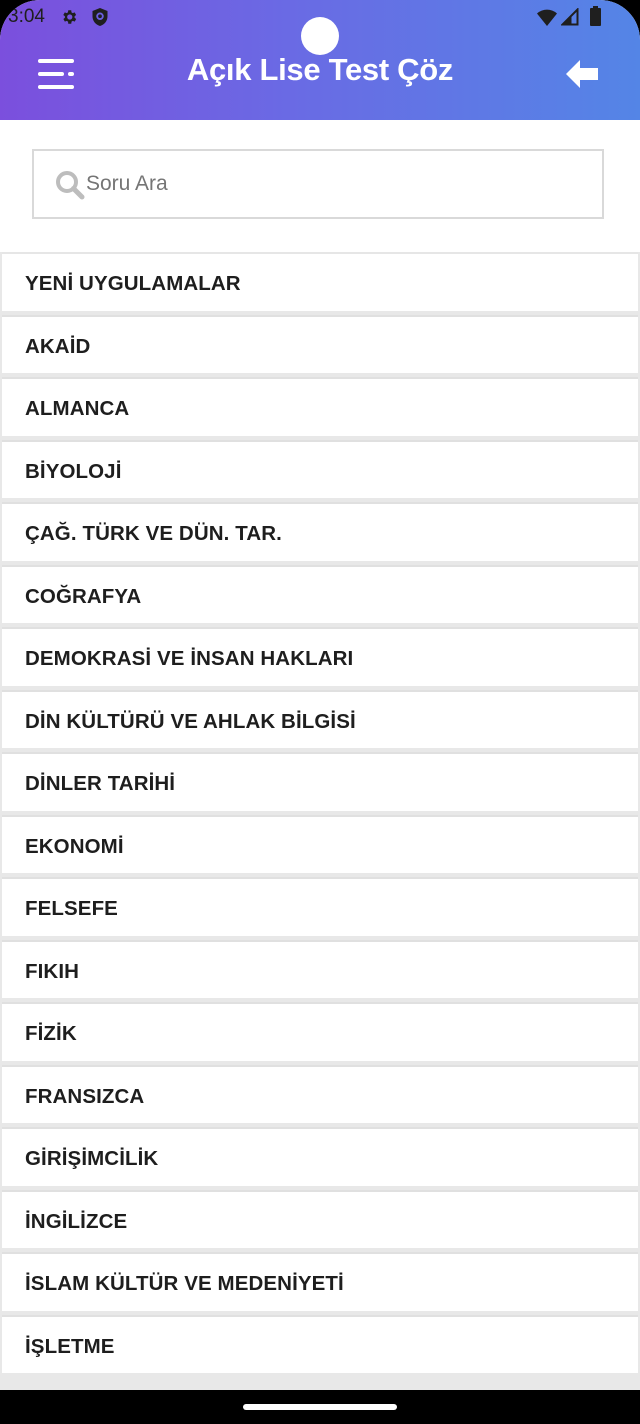 The height and width of the screenshot is (1424, 640). What do you see at coordinates (320, 281) in the screenshot?
I see `list-item: YENİ UYGULAMALAR` at bounding box center [320, 281].